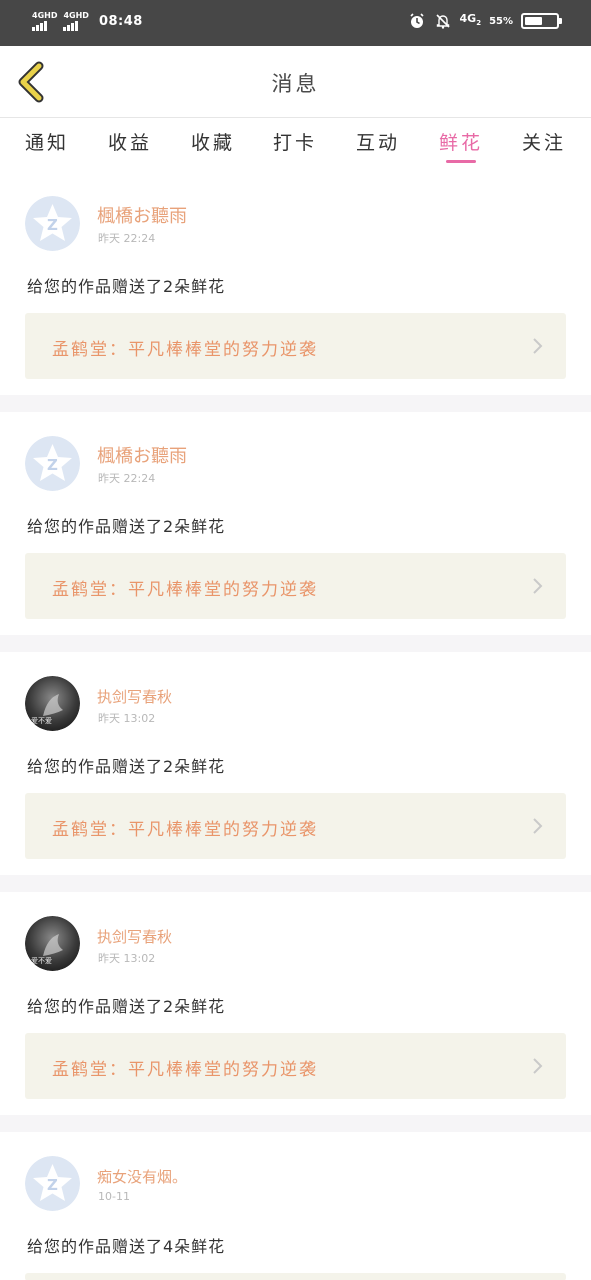 Image resolution: width=591 pixels, height=1280 pixels. What do you see at coordinates (45, 15) in the screenshot?
I see `signal-1-label: 4GHD` at bounding box center [45, 15].